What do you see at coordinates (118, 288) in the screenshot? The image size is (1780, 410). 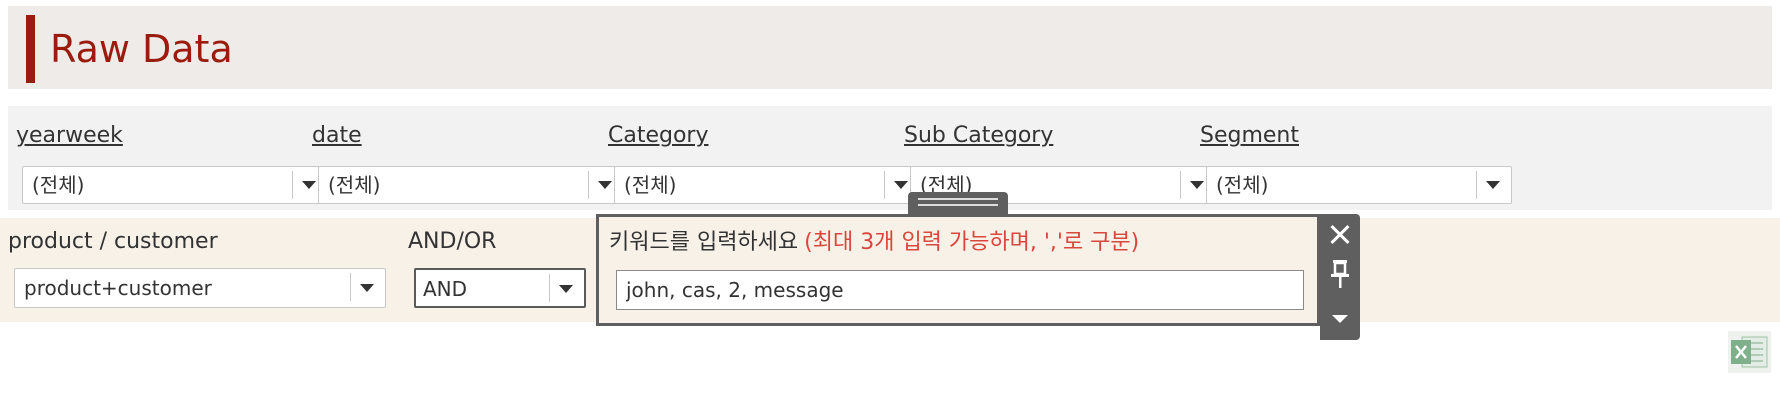 I see `search-target-selected-value: product+customer` at bounding box center [118, 288].